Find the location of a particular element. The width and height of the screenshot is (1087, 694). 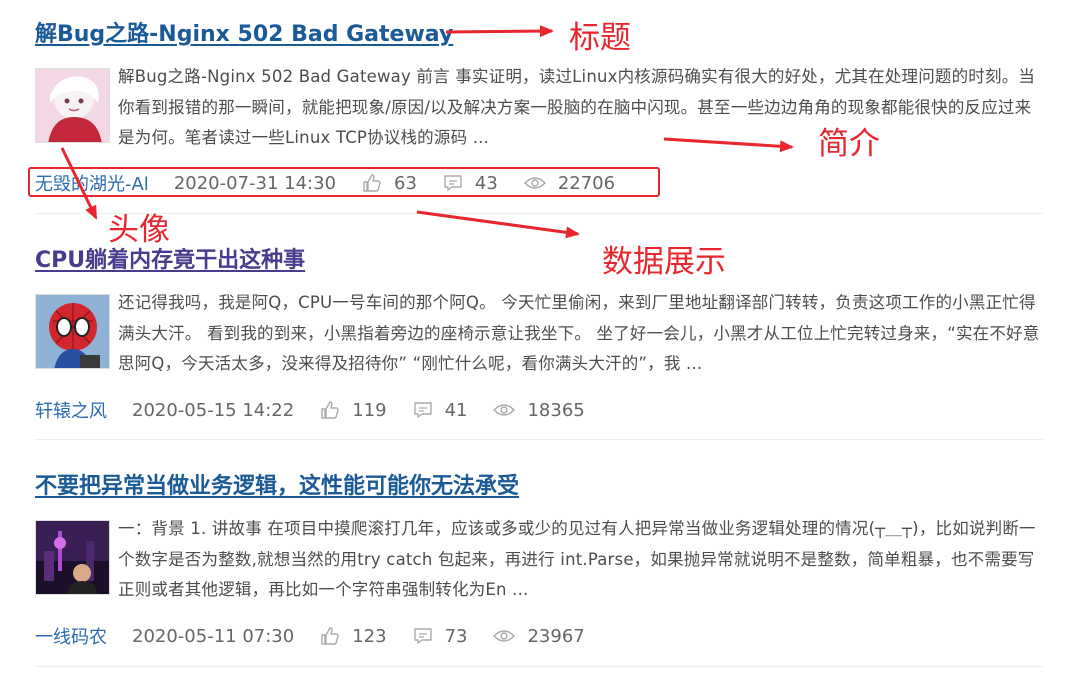

annotation-data: 数据展示 is located at coordinates (664, 262).